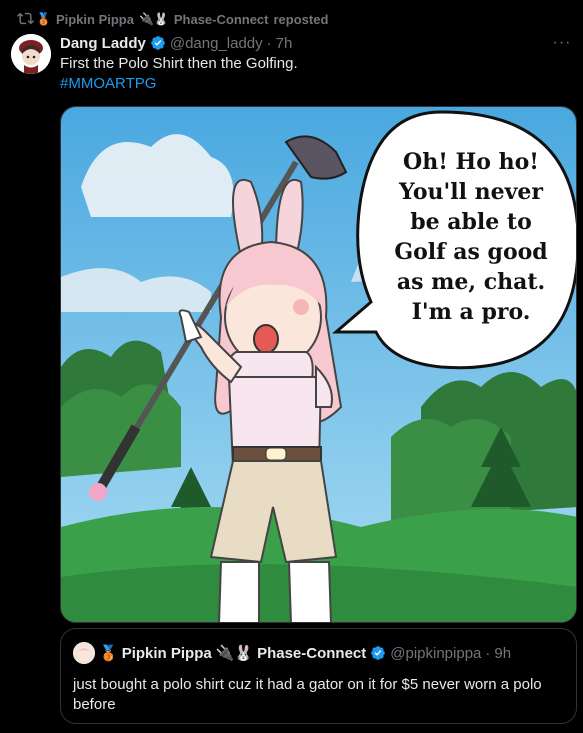 The image size is (583, 733). What do you see at coordinates (471, 282) in the screenshot?
I see `speech-line: as me, chat.` at bounding box center [471, 282].